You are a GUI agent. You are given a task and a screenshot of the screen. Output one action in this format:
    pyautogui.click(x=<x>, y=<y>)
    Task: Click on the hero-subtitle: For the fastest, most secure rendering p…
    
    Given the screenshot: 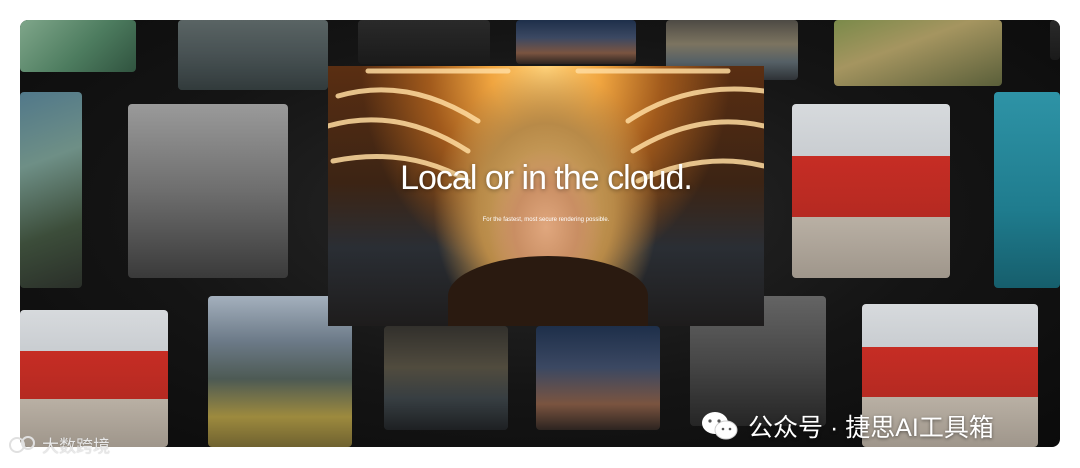 What is the action you would take?
    pyautogui.click(x=546, y=220)
    